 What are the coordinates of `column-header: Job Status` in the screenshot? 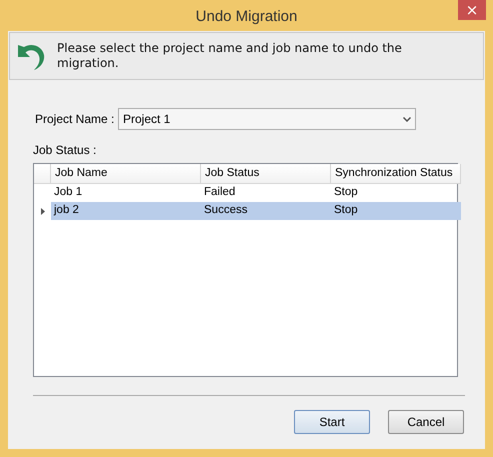 It's located at (266, 174).